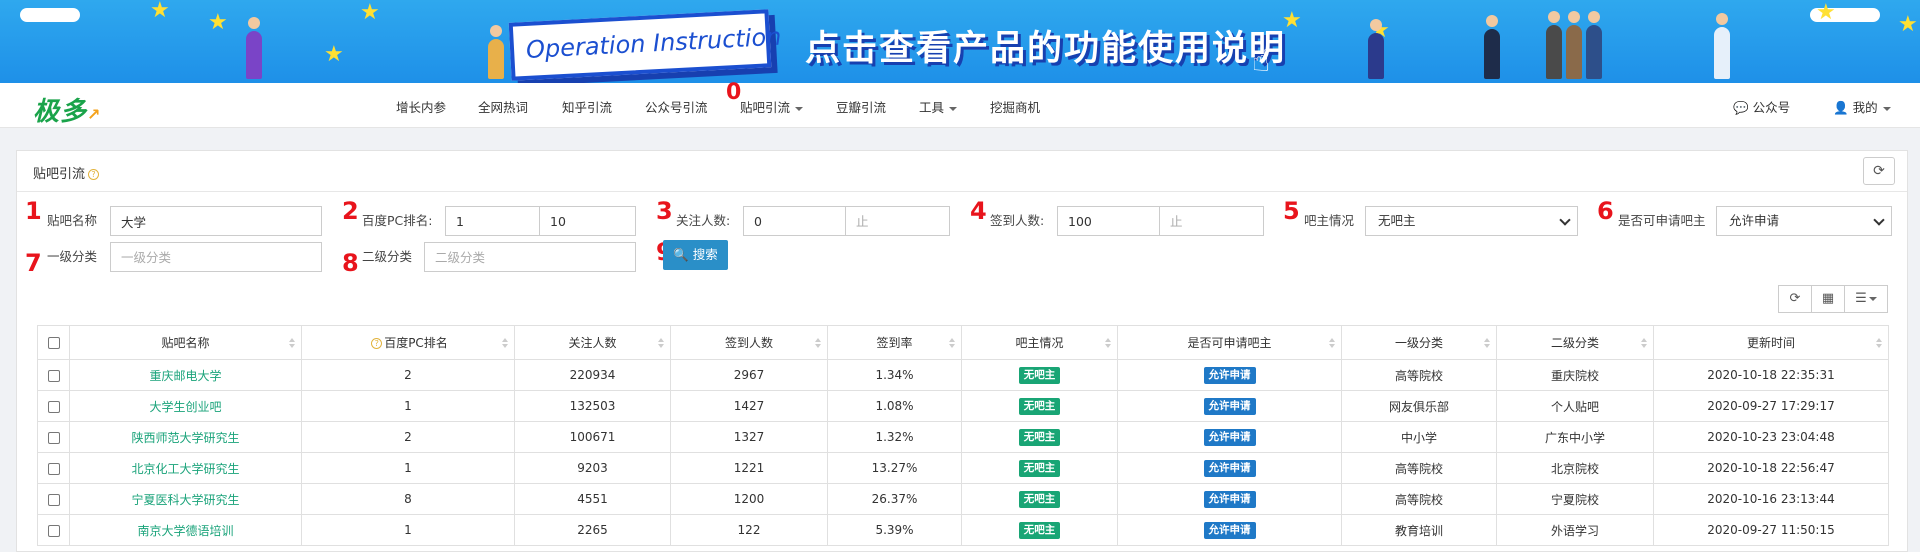 The height and width of the screenshot is (552, 1920). What do you see at coordinates (772, 106) in the screenshot?
I see `nav-item-tieba: 贴吧引流` at bounding box center [772, 106].